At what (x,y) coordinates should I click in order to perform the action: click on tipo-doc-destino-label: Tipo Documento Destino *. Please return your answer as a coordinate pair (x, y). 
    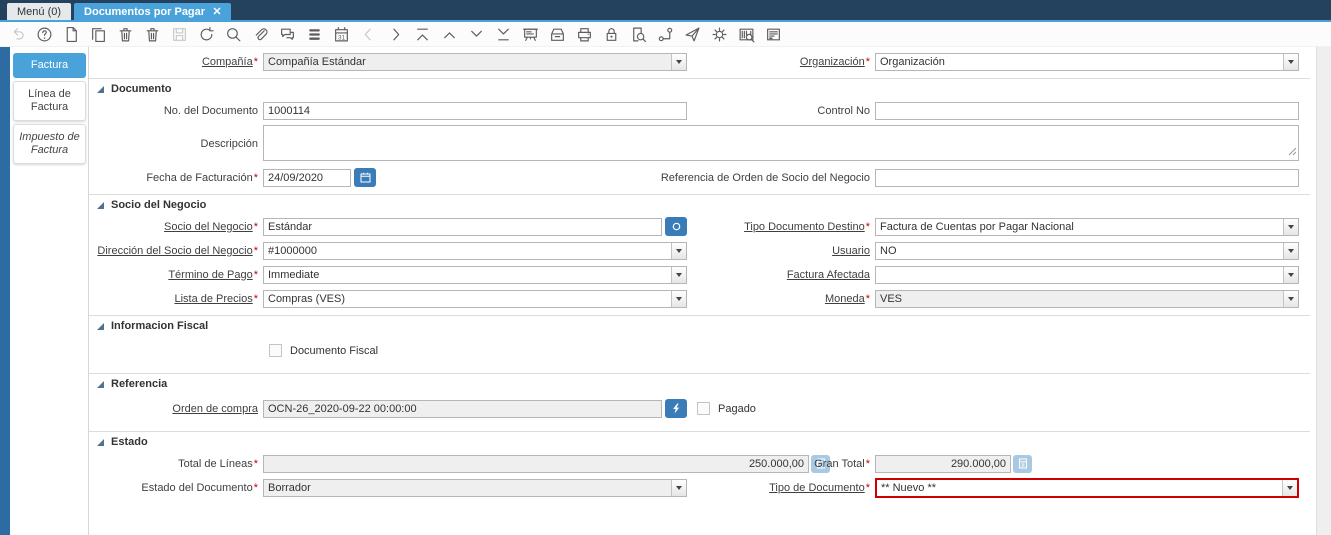
    Looking at the image, I should click on (807, 226).